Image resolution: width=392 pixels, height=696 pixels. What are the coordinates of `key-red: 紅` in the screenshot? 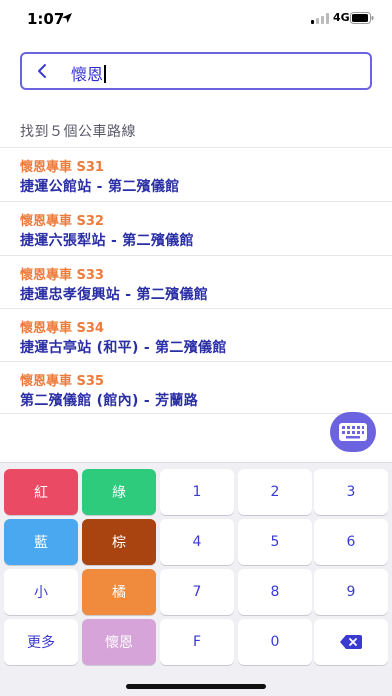 It's located at (41, 492).